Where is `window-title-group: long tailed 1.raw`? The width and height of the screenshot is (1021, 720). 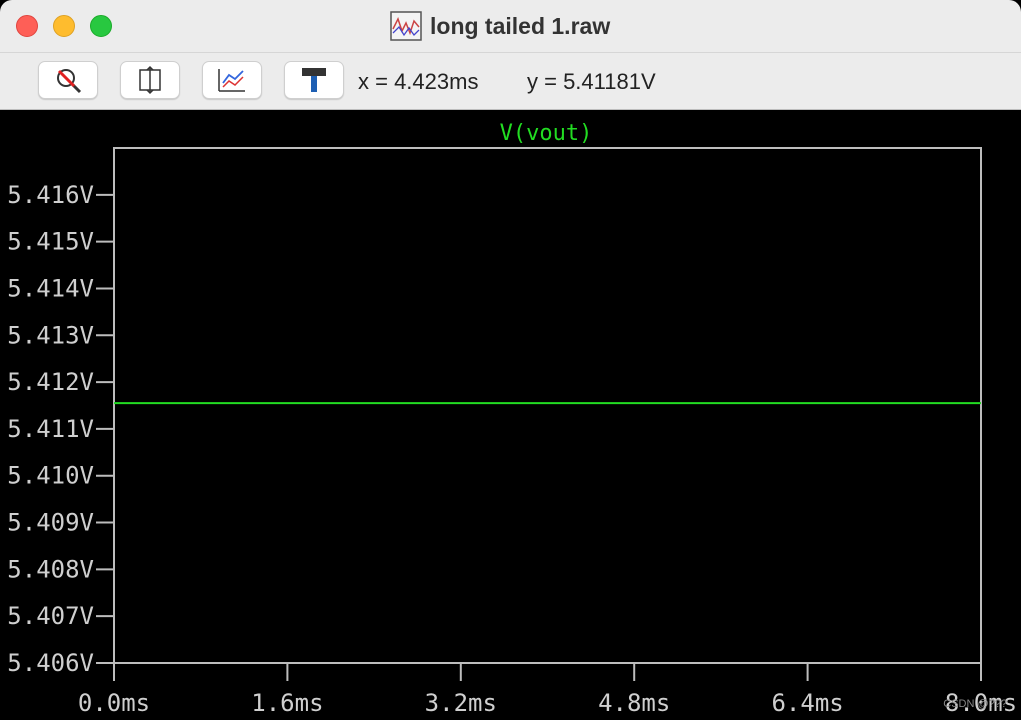
window-title-group: long tailed 1.raw is located at coordinates (500, 26).